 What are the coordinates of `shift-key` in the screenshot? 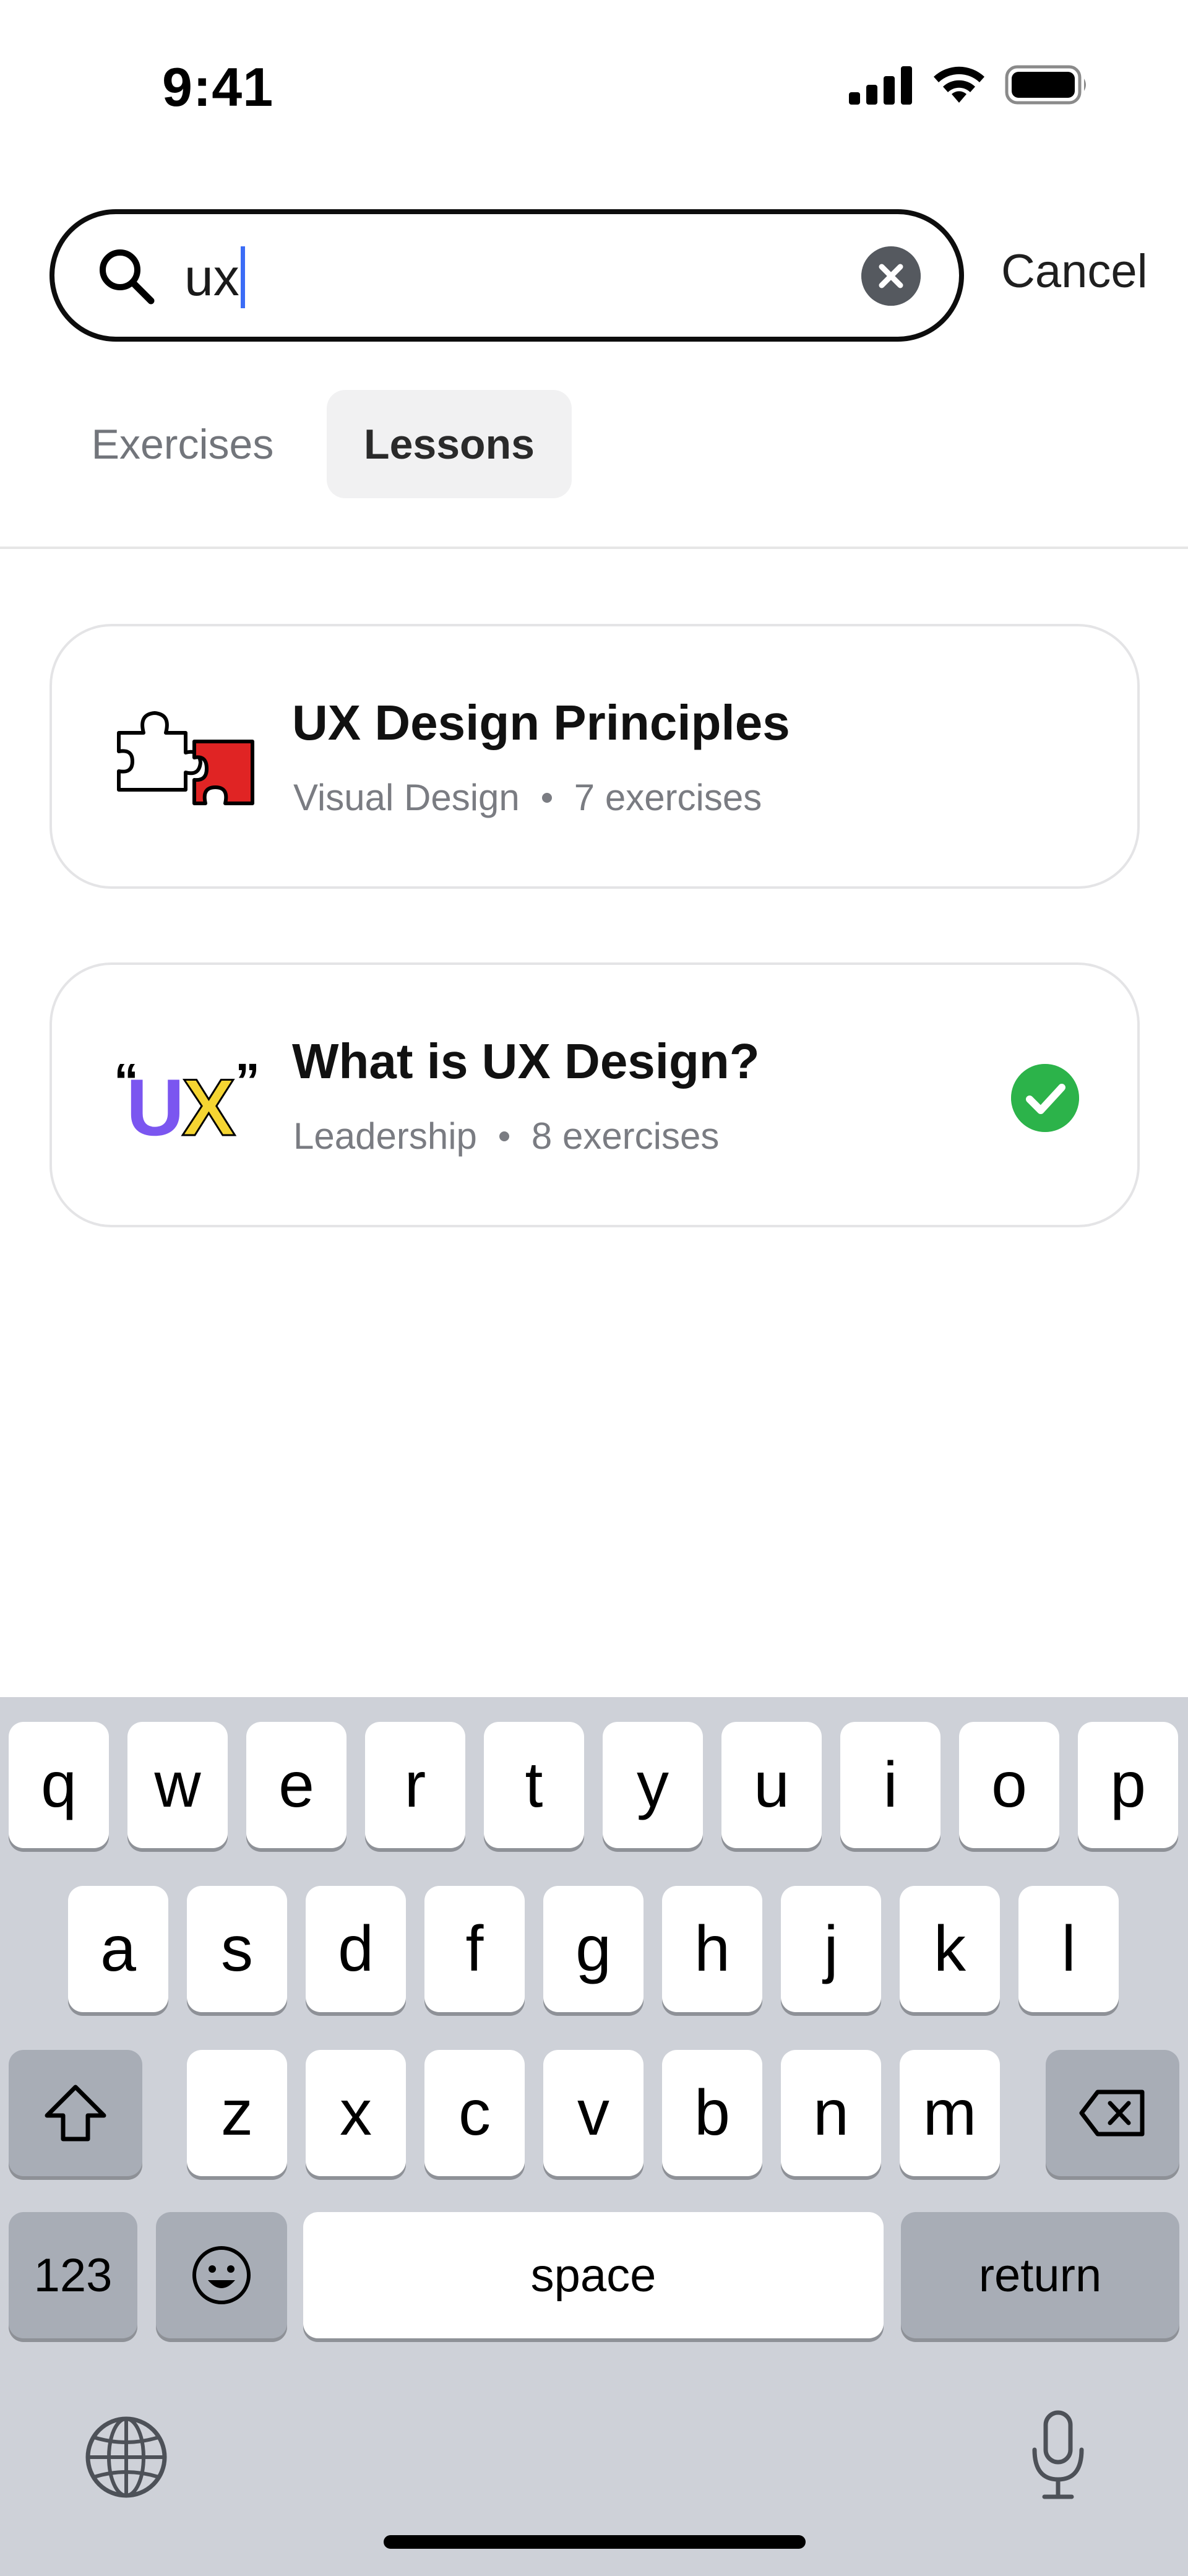 It's located at (75, 2113).